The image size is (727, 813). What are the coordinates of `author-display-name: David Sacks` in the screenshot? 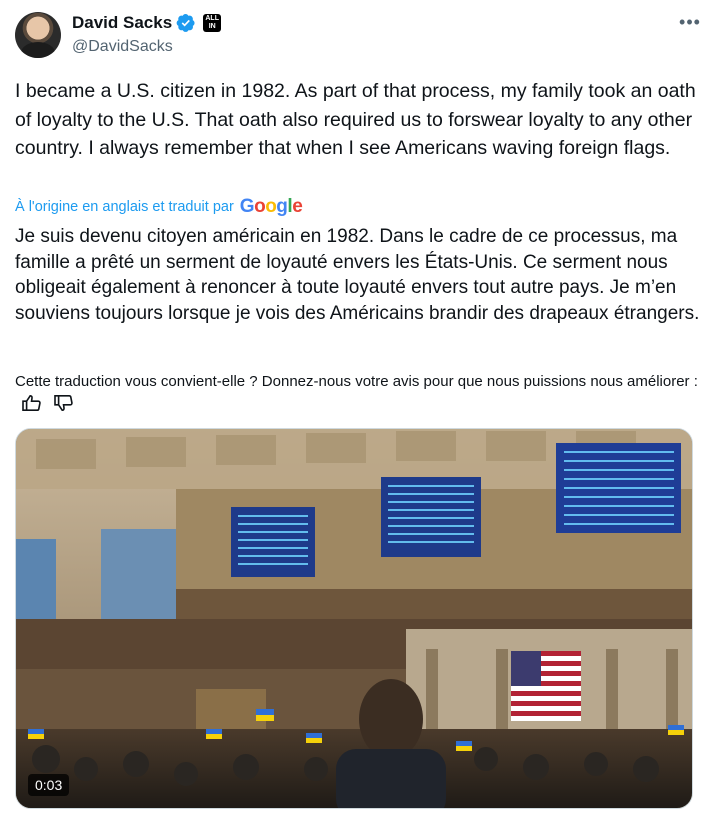 It's located at (122, 23).